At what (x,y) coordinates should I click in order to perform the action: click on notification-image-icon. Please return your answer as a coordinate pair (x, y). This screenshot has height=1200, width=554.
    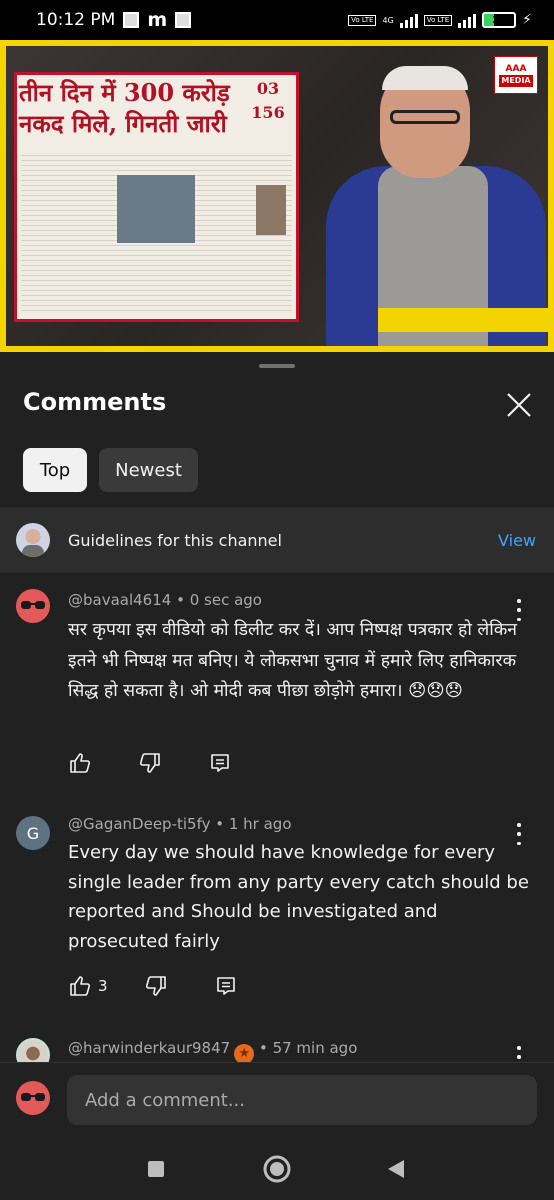
    Looking at the image, I should click on (131, 20).